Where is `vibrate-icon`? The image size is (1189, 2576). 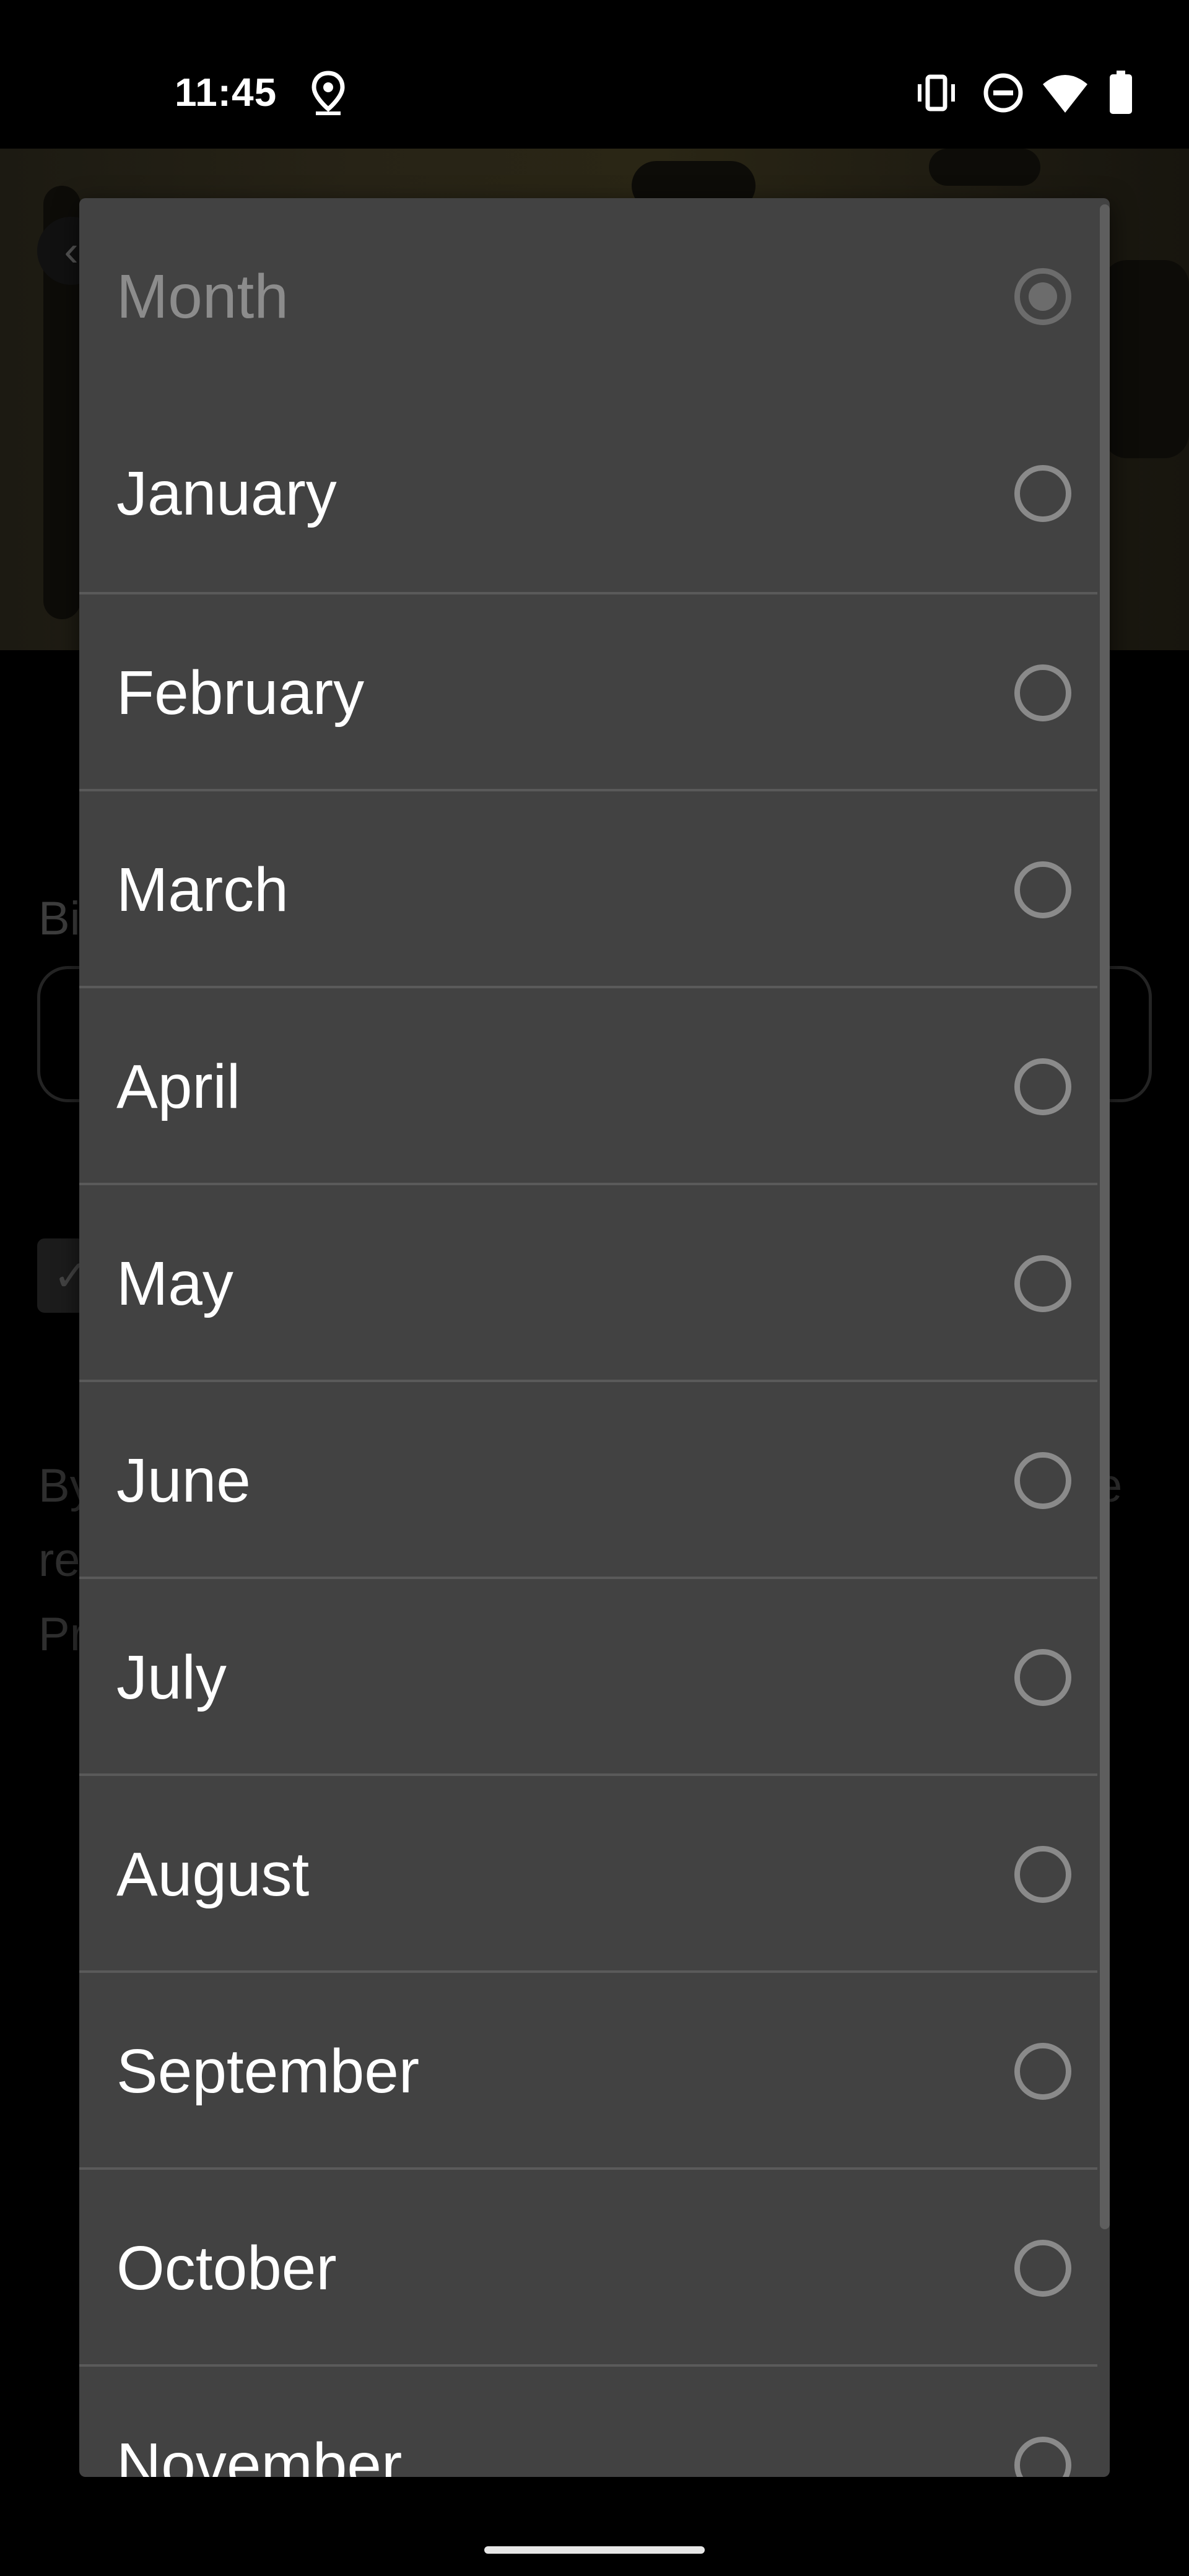
vibrate-icon is located at coordinates (936, 92).